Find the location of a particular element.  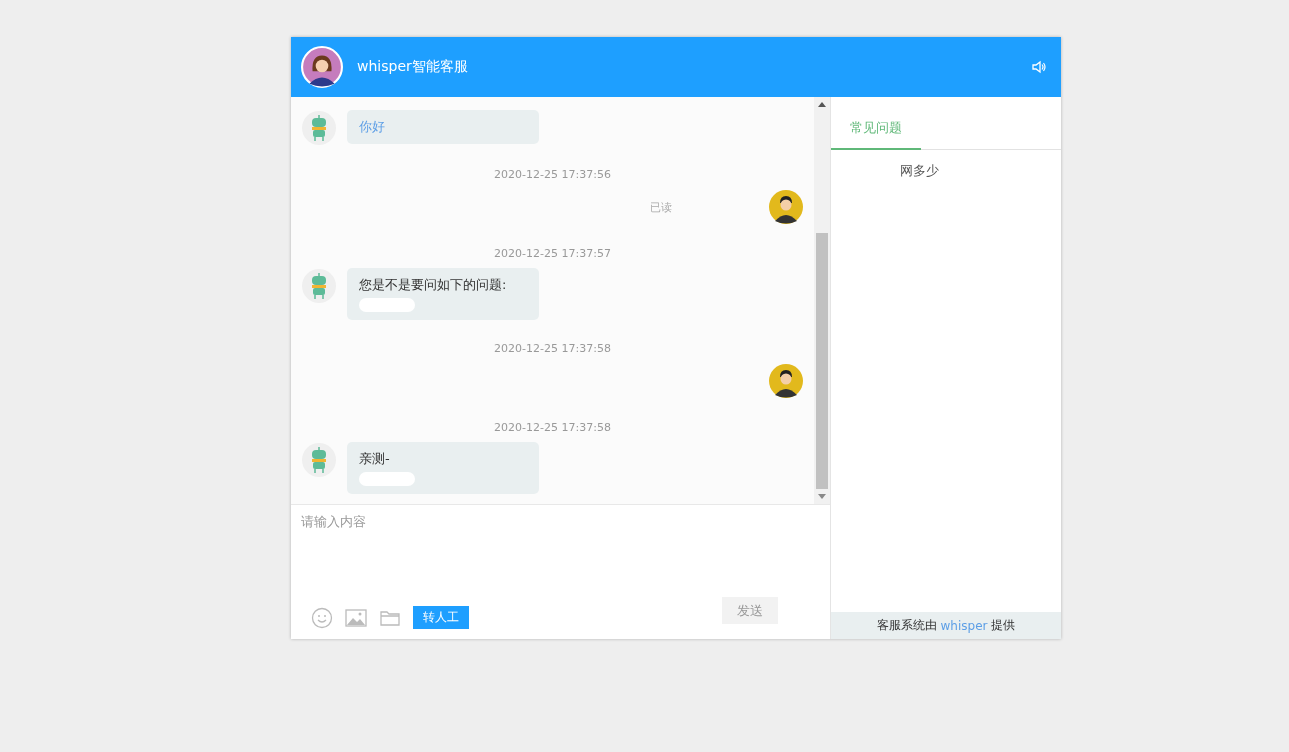

scrollbar is located at coordinates (822, 300).